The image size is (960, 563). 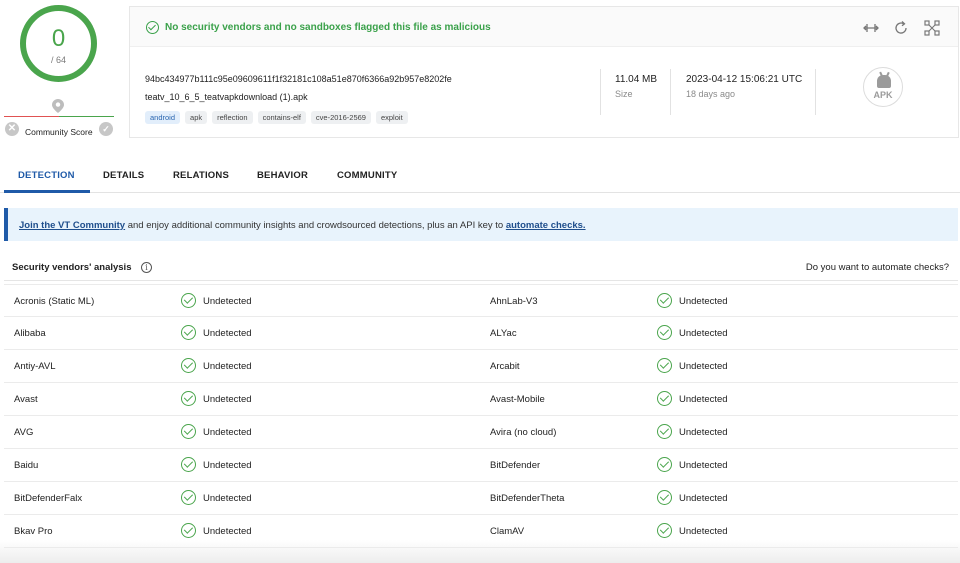 What do you see at coordinates (201, 175) in the screenshot?
I see `tab-relations: RELATIONS` at bounding box center [201, 175].